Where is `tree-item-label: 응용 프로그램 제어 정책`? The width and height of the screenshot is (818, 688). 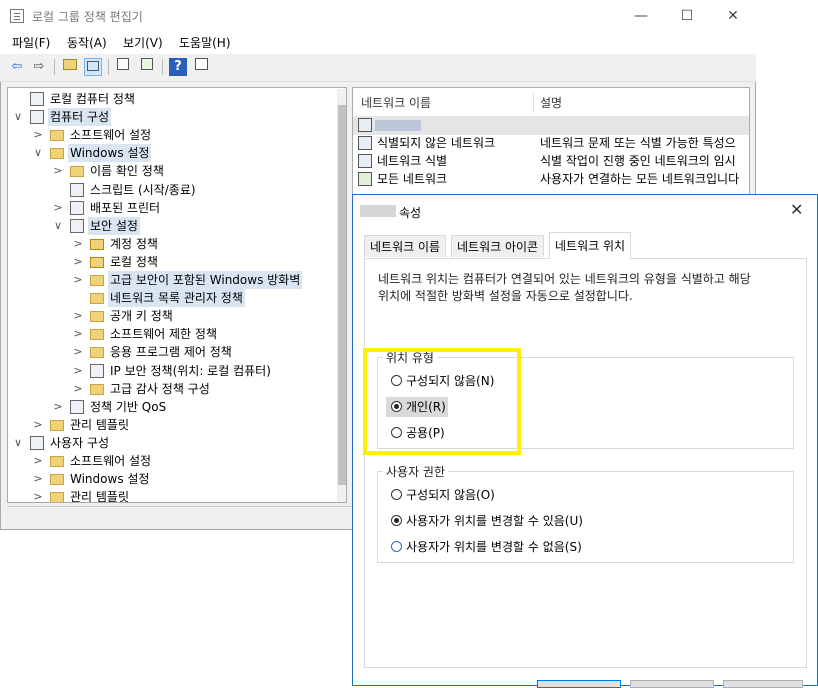 tree-item-label: 응용 프로그램 제어 정책 is located at coordinates (171, 352).